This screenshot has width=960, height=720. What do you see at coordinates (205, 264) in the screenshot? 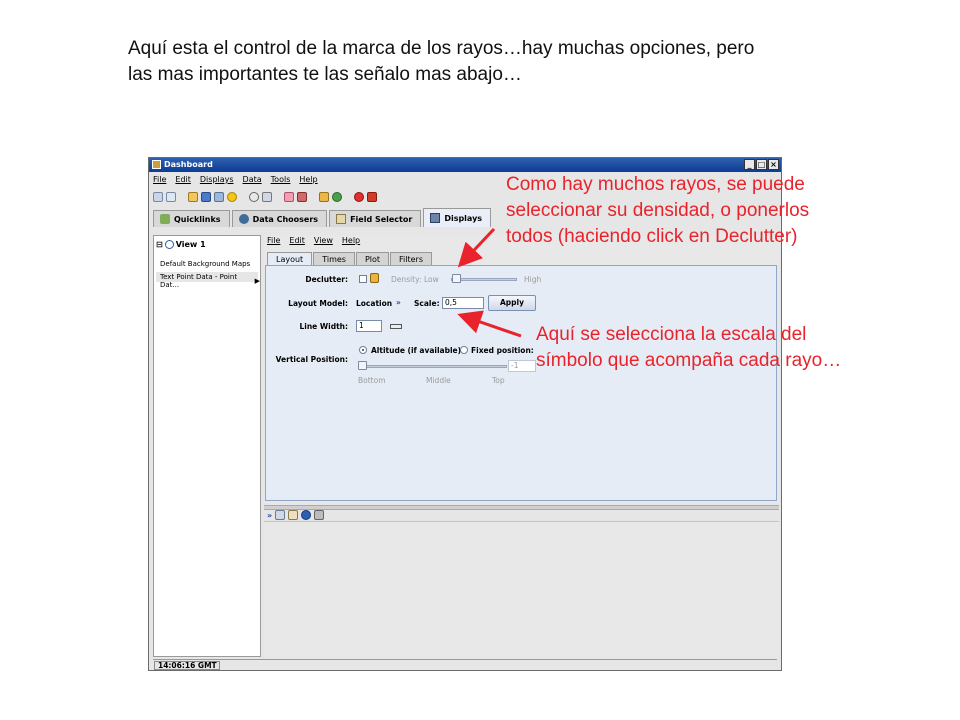
I see `tree-item-background-maps: Default Background Maps` at bounding box center [205, 264].